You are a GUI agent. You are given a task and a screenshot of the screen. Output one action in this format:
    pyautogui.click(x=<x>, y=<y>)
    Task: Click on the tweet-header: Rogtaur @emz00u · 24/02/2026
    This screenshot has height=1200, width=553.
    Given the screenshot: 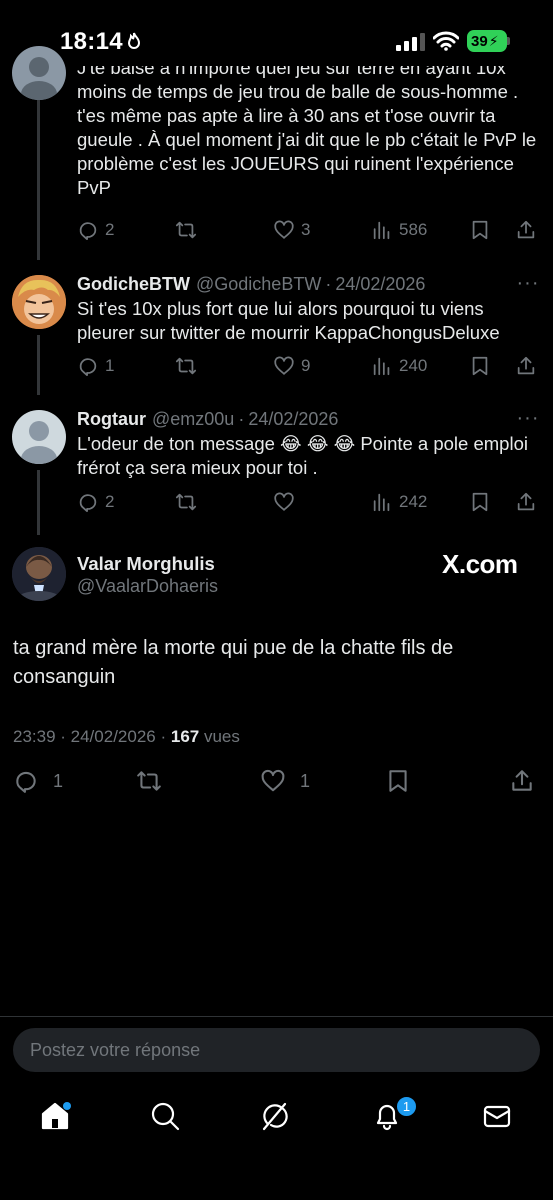 What is the action you would take?
    pyautogui.click(x=207, y=419)
    